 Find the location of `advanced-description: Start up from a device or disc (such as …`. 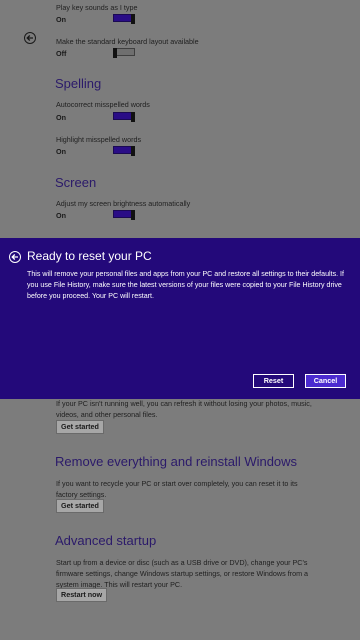

advanced-description: Start up from a device or disc (such as … is located at coordinates (182, 573).